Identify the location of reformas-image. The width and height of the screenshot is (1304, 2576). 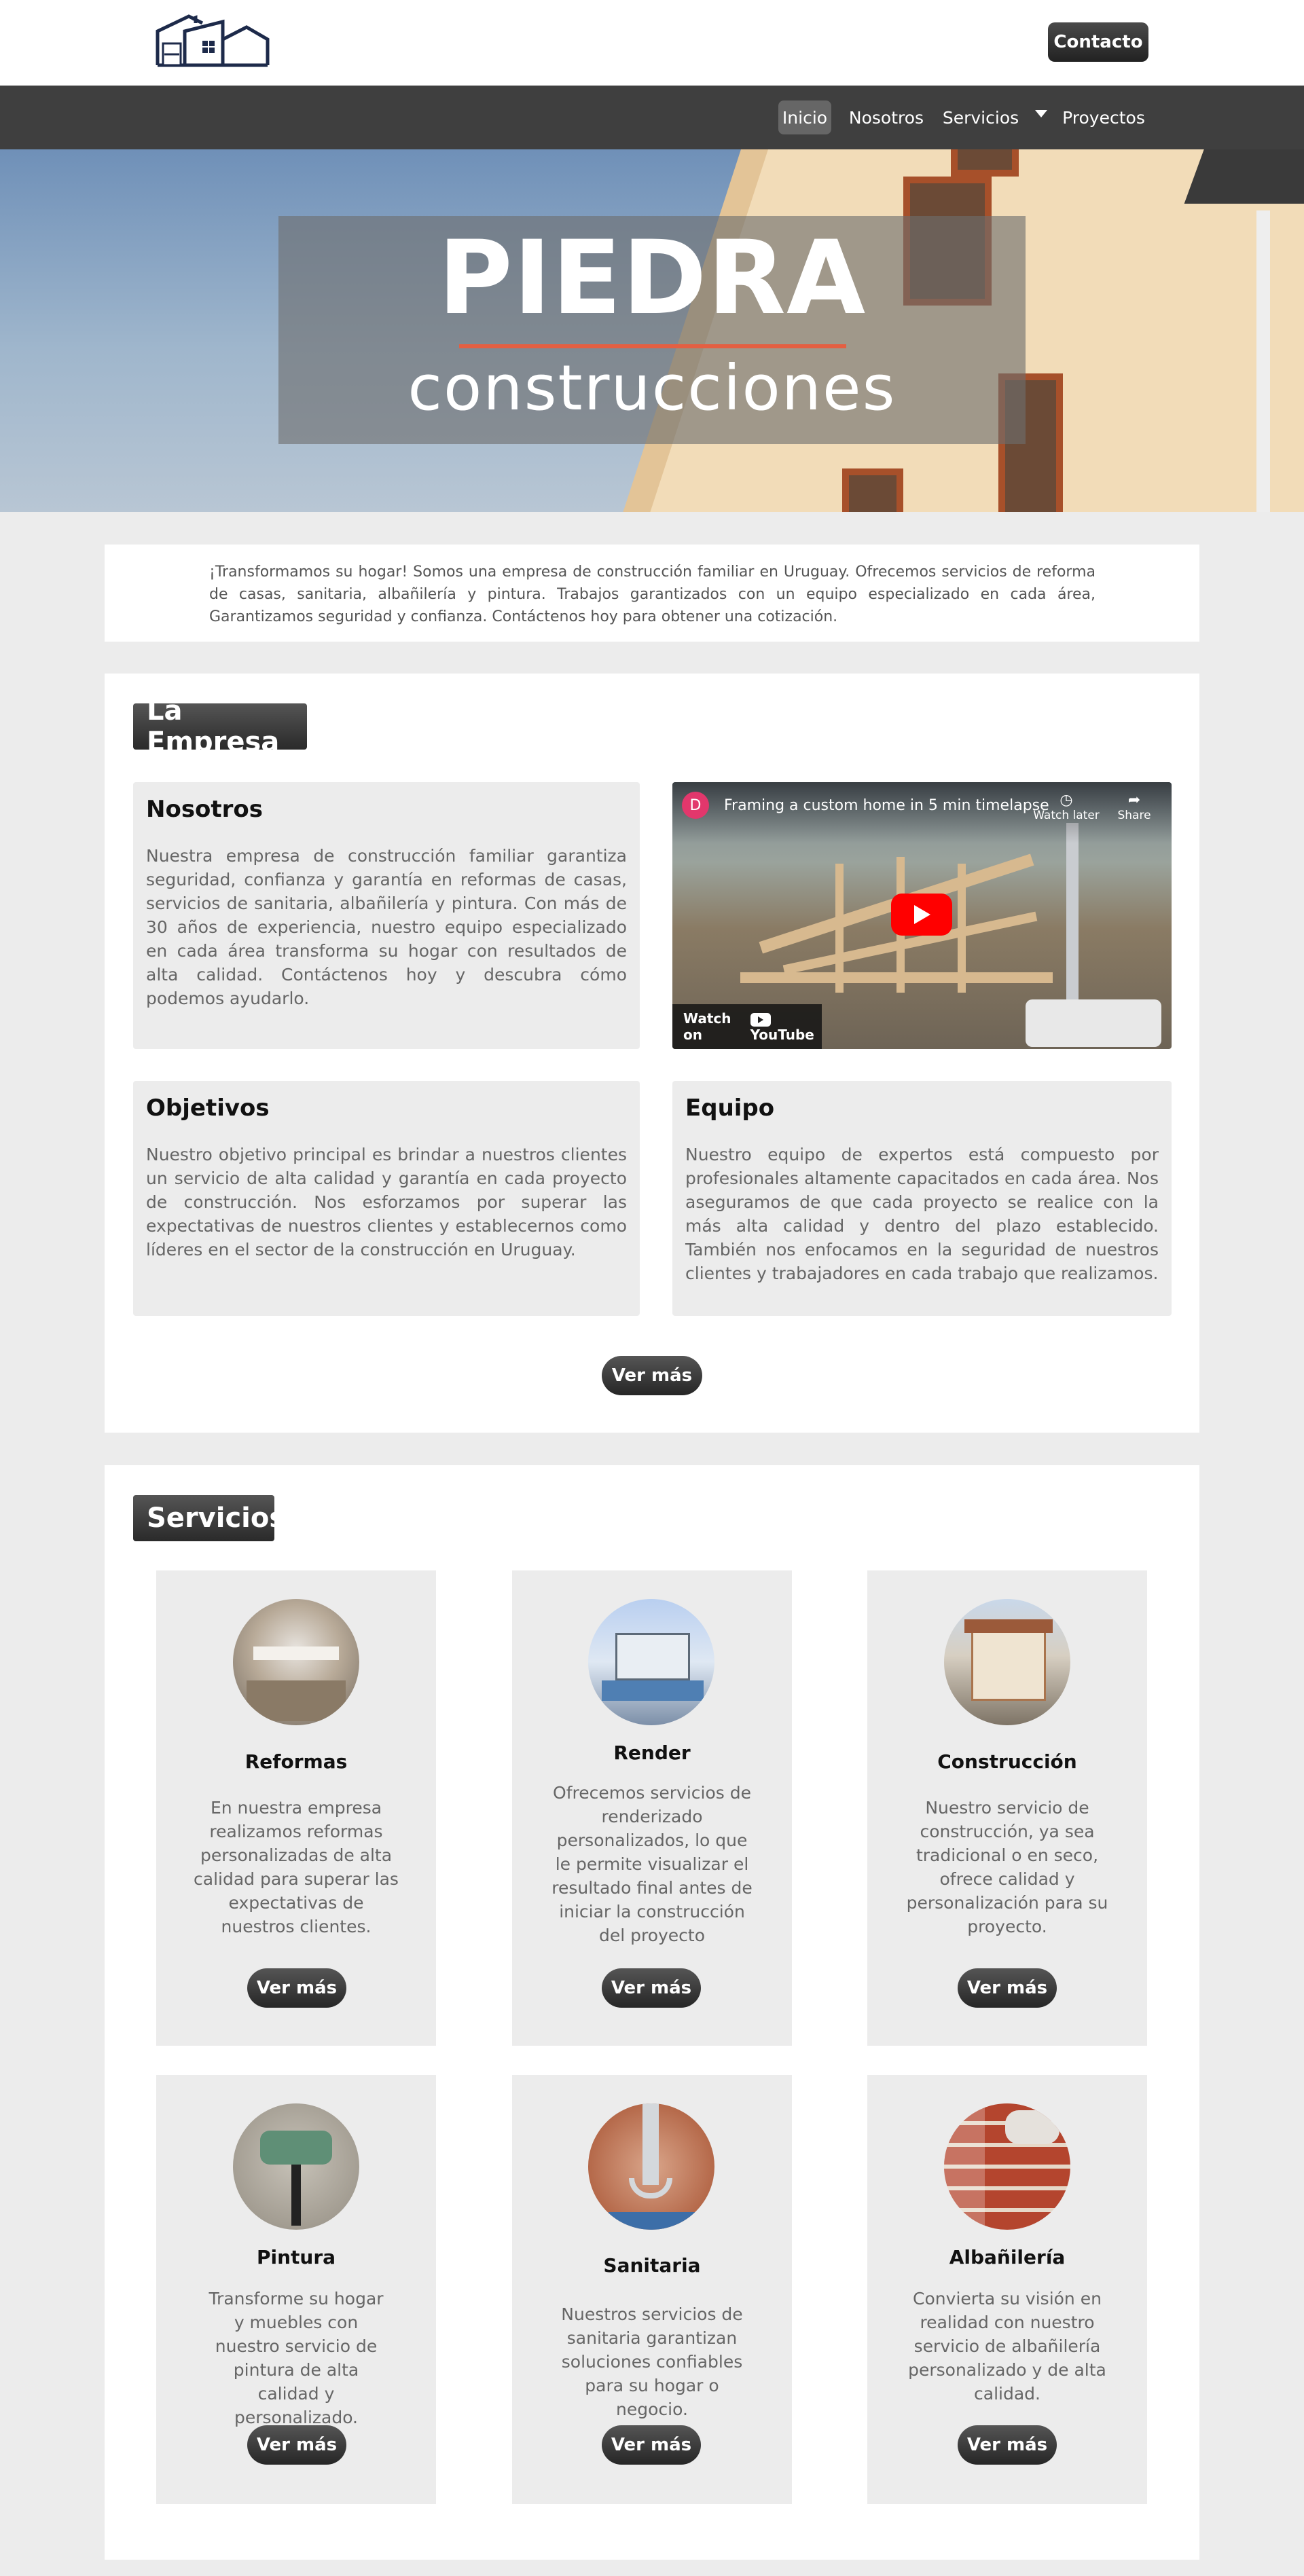
(296, 1662).